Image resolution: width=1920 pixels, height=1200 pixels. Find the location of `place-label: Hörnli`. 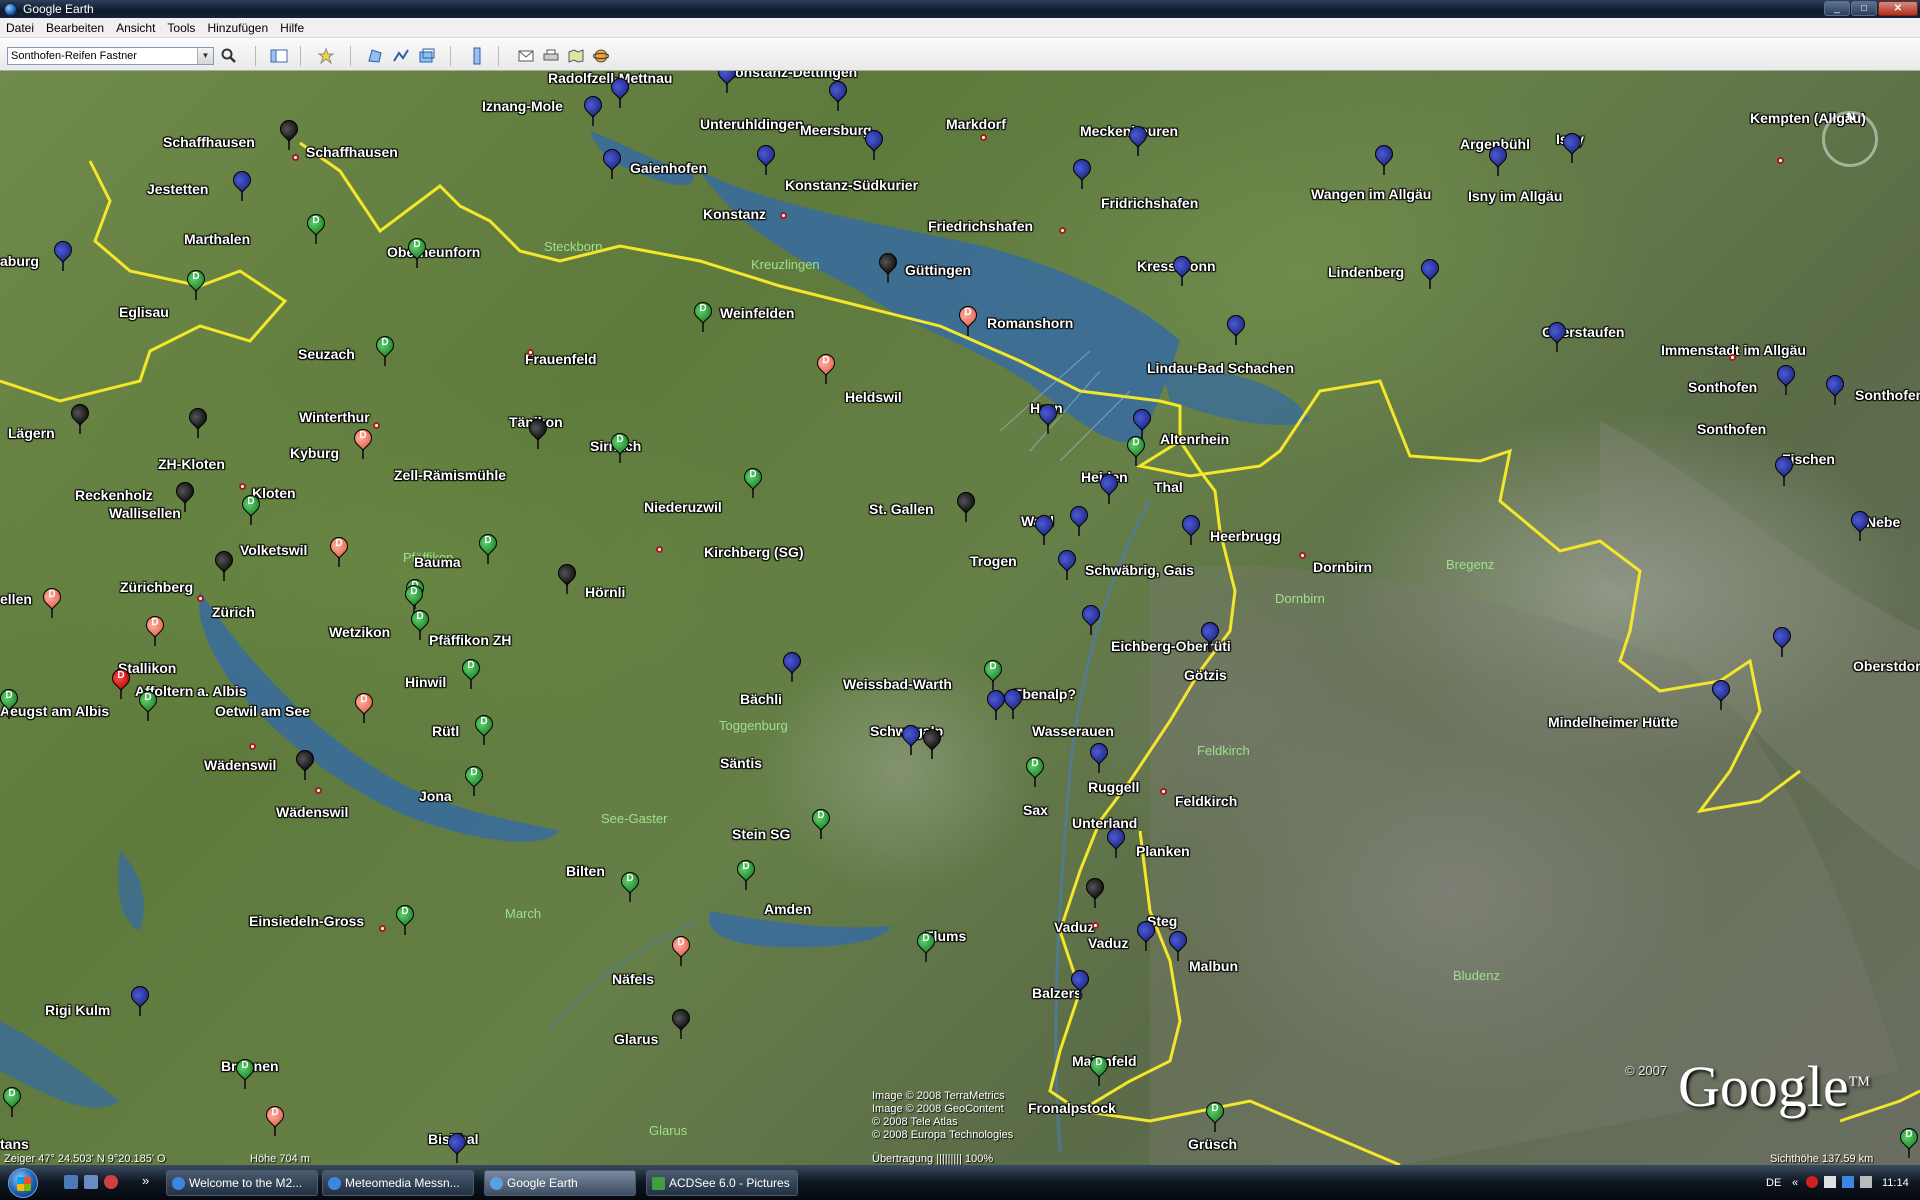

place-label: Hörnli is located at coordinates (605, 592).